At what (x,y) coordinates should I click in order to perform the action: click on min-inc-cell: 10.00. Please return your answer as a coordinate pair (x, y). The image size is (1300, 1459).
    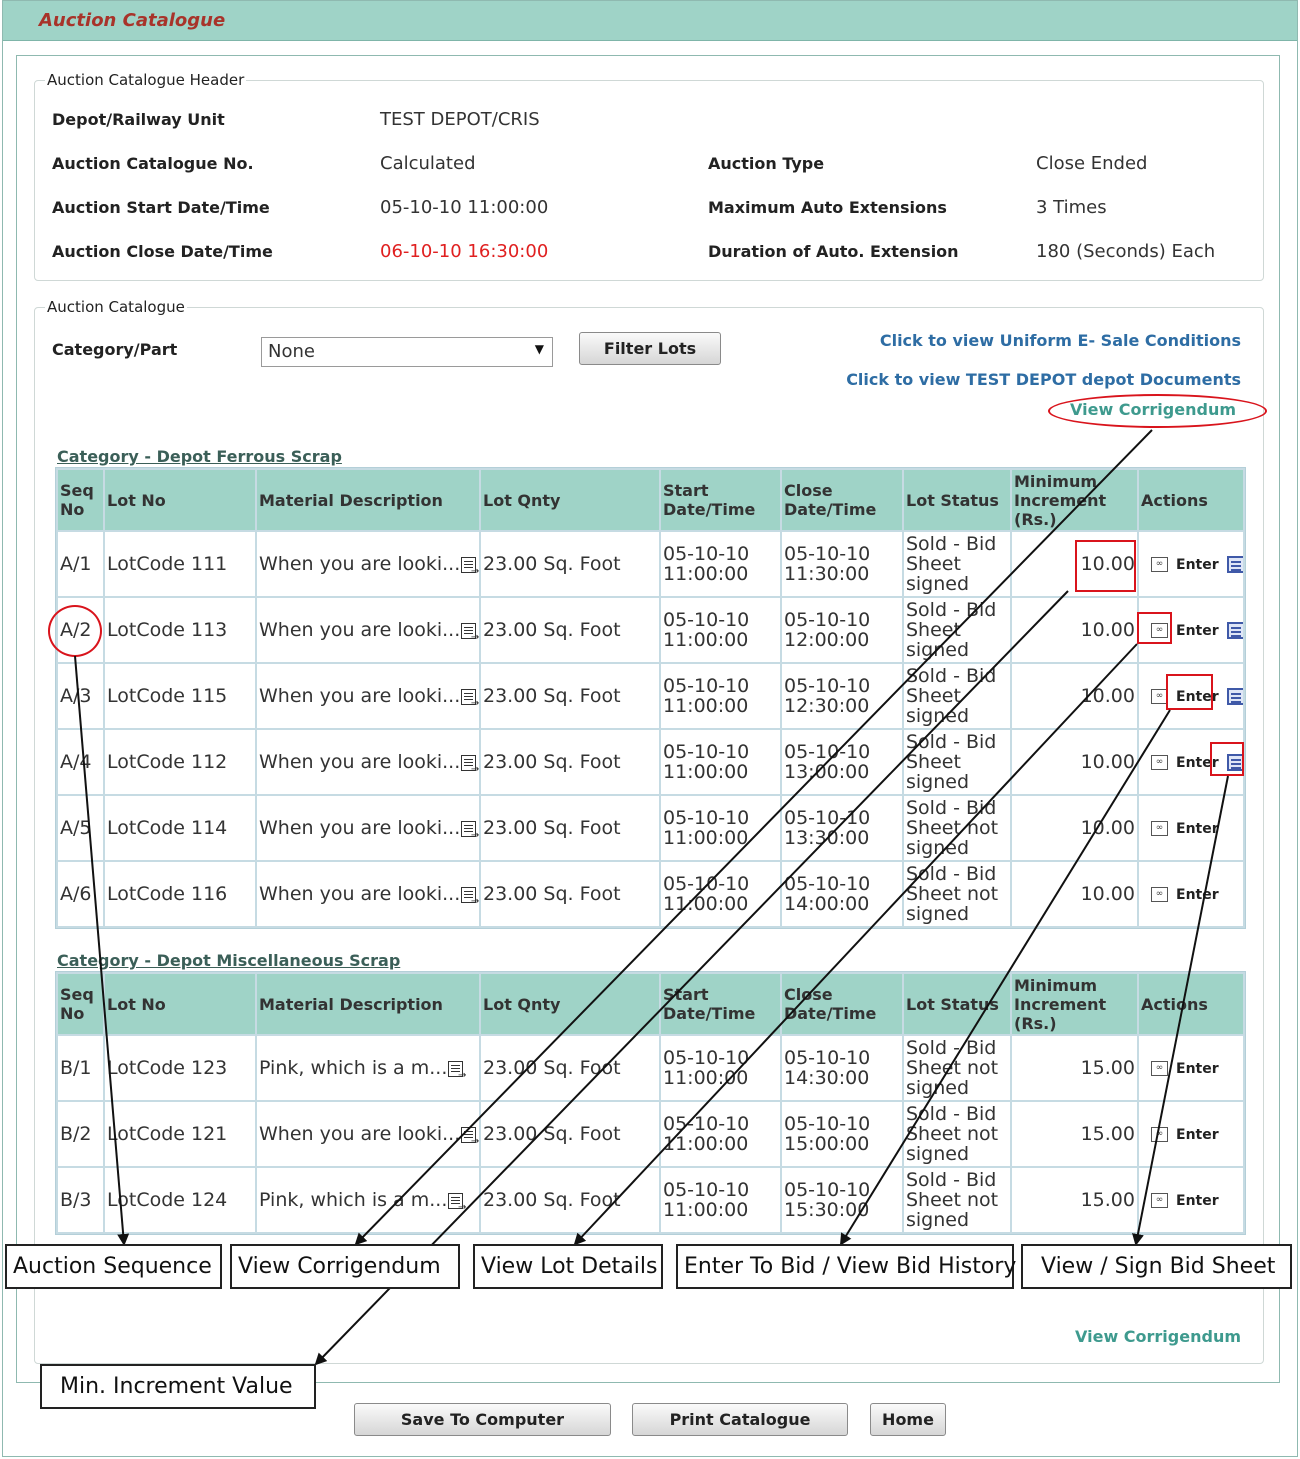
    Looking at the image, I should click on (1074, 696).